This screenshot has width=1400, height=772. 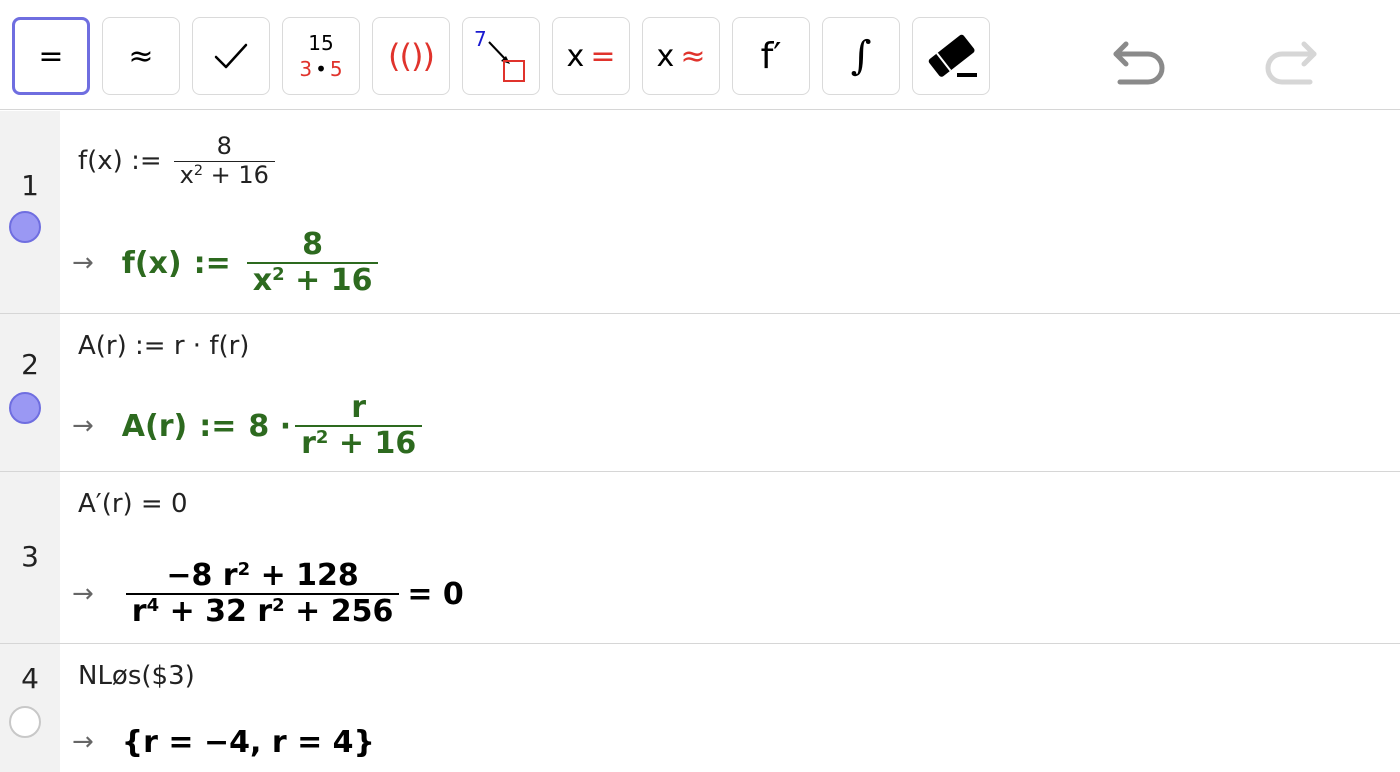 I want to click on undo-button, so click(x=1139, y=67).